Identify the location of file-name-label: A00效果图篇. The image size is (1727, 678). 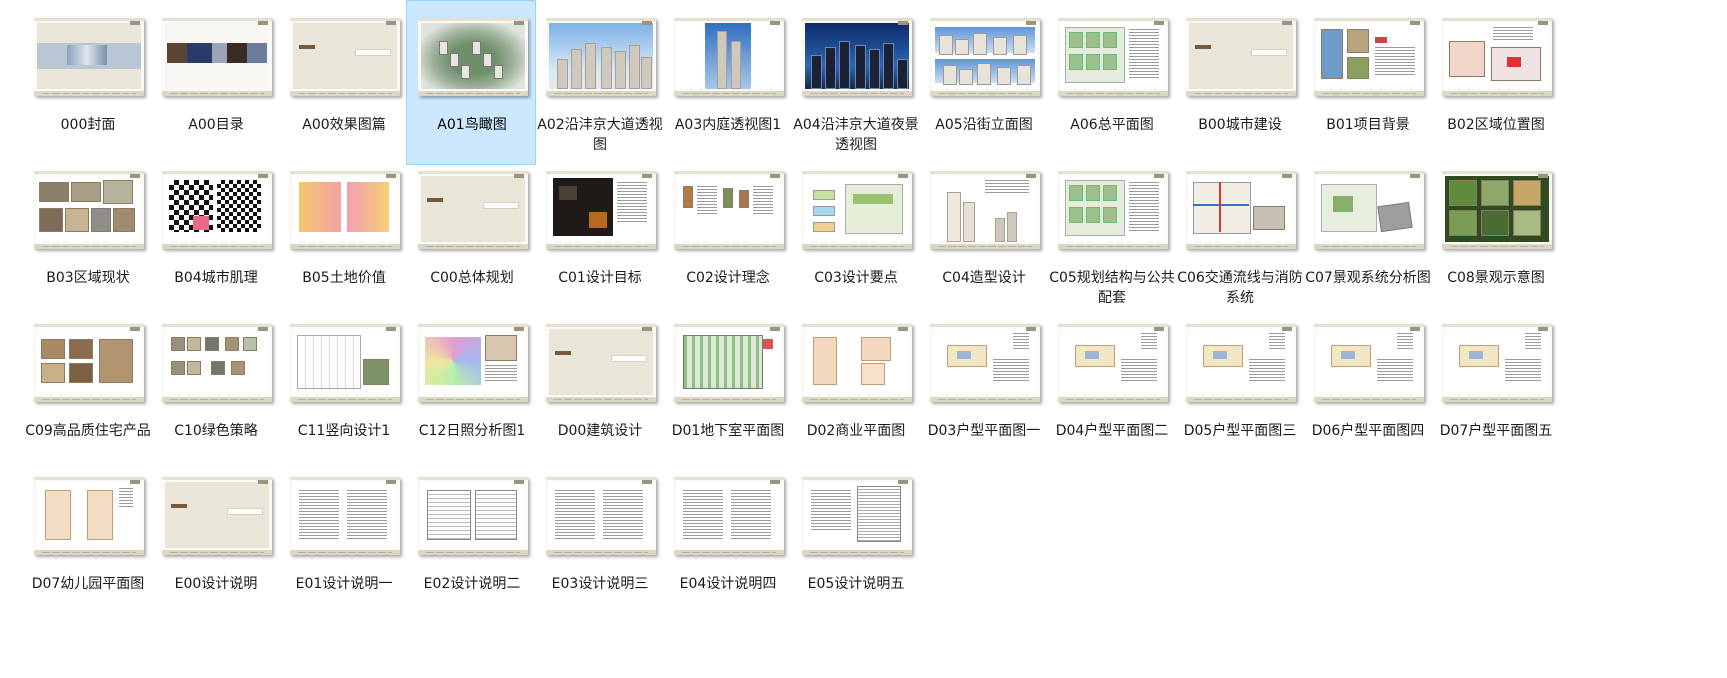
(344, 125).